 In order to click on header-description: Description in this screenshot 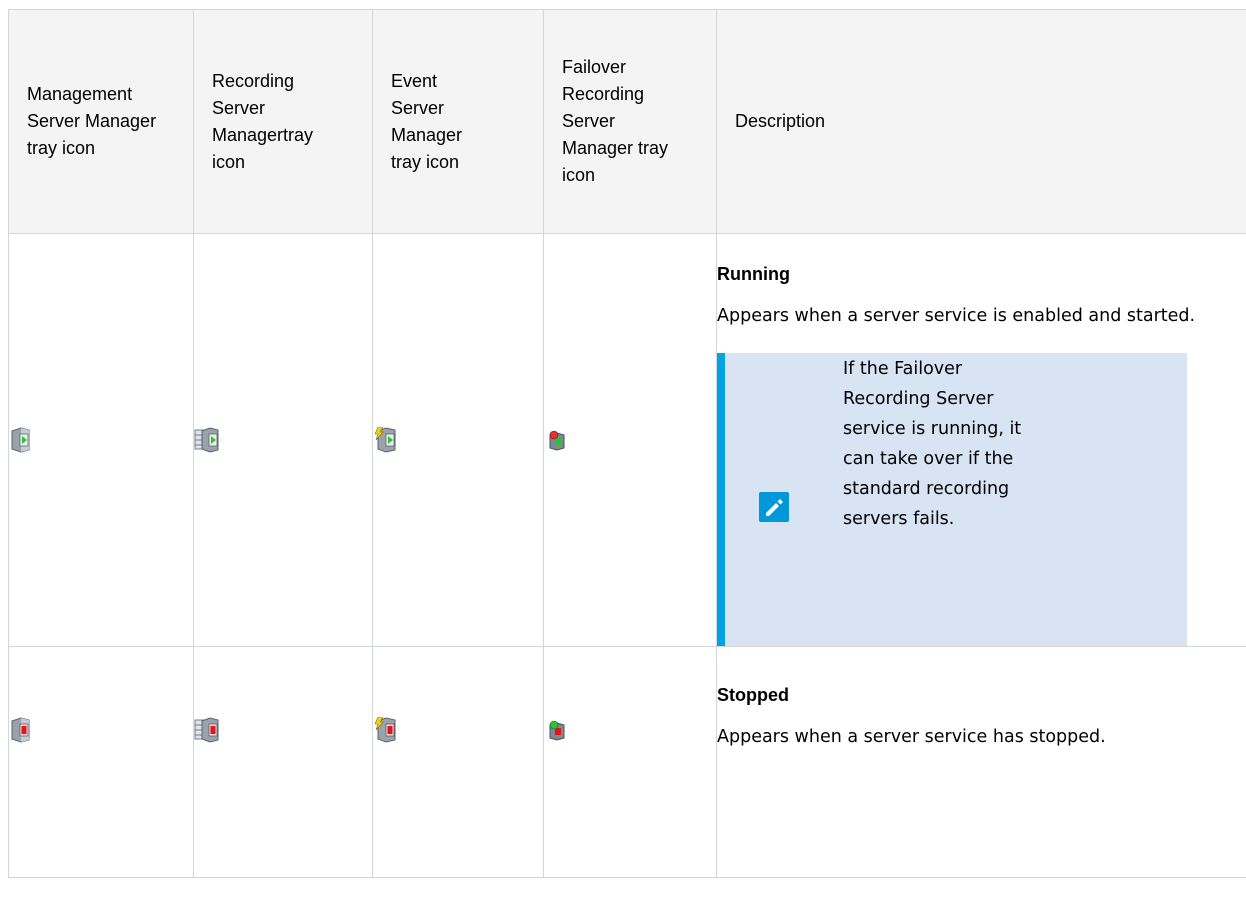, I will do `click(981, 121)`.